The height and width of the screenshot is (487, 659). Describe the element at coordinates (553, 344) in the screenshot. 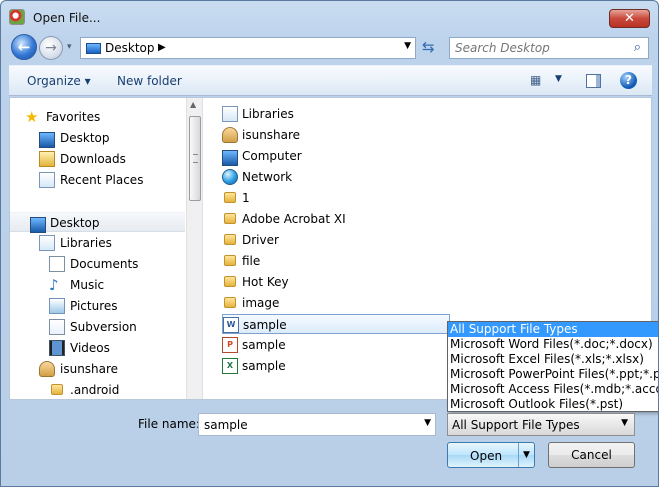

I see `dropdown-option: Microsoft Word Files(*.doc;*.docx)` at that location.